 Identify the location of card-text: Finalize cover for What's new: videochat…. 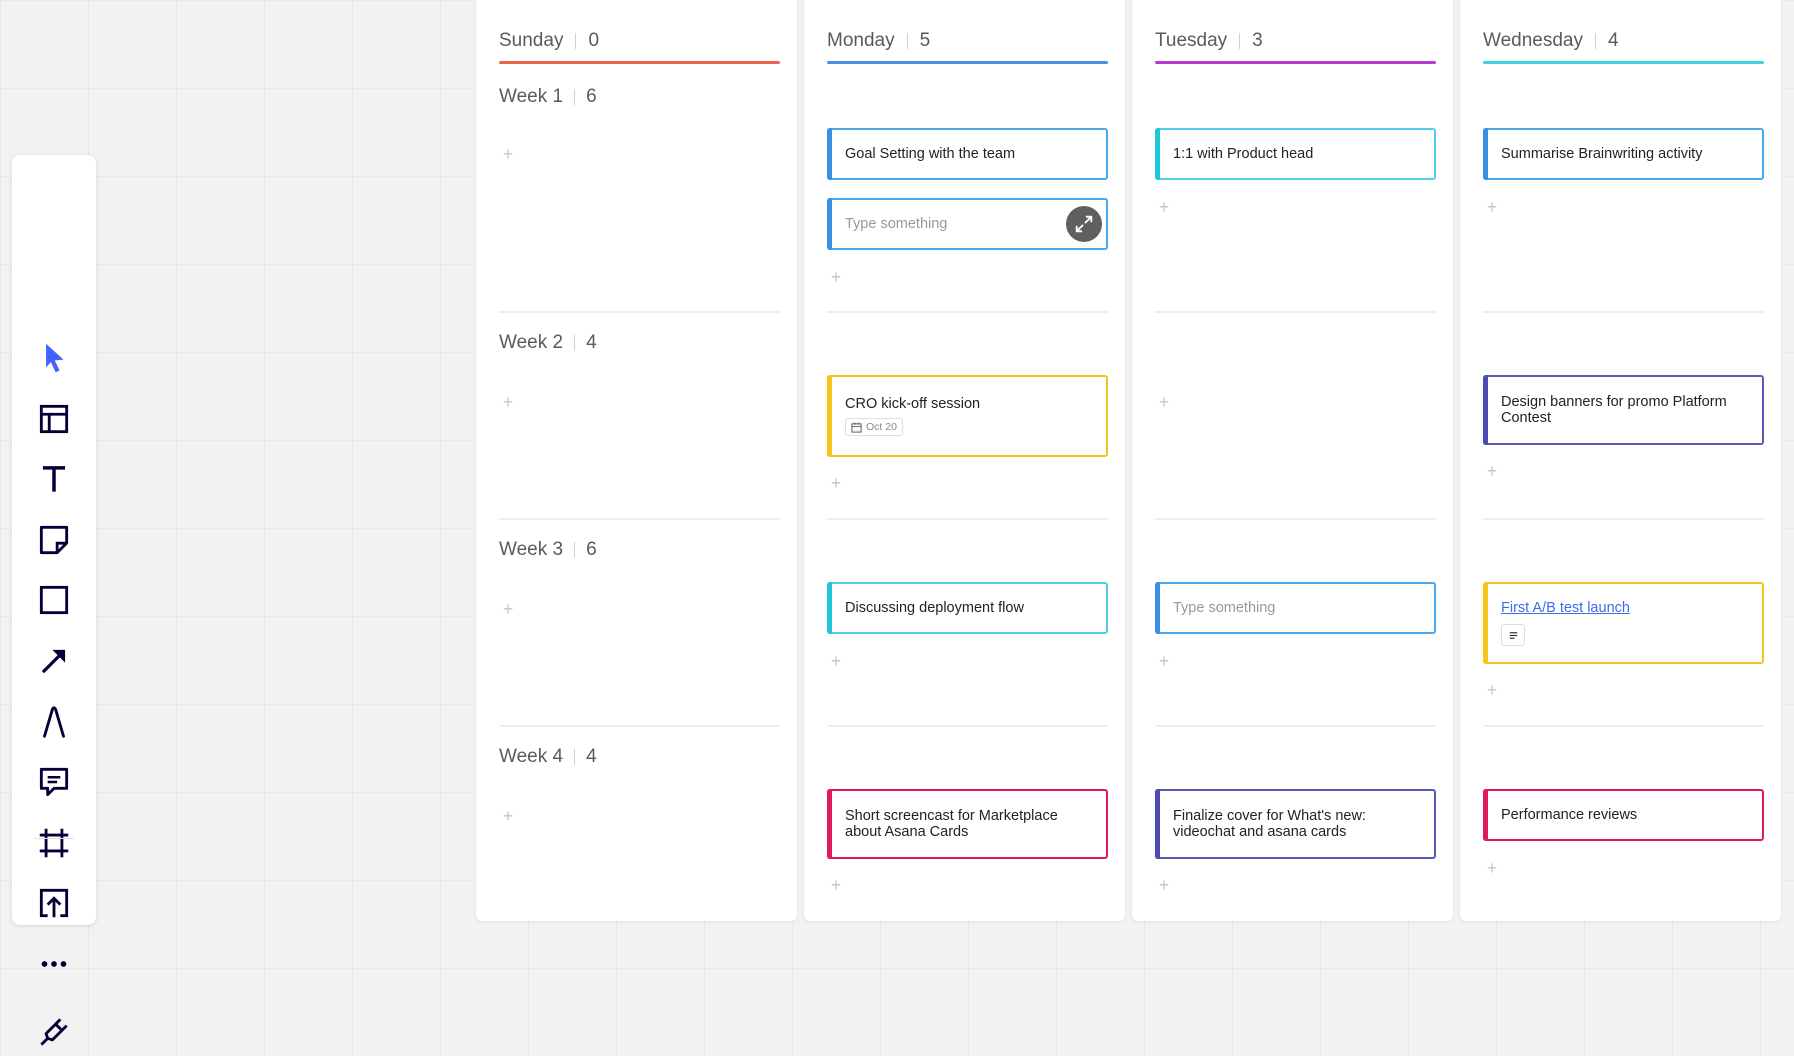
(1269, 824).